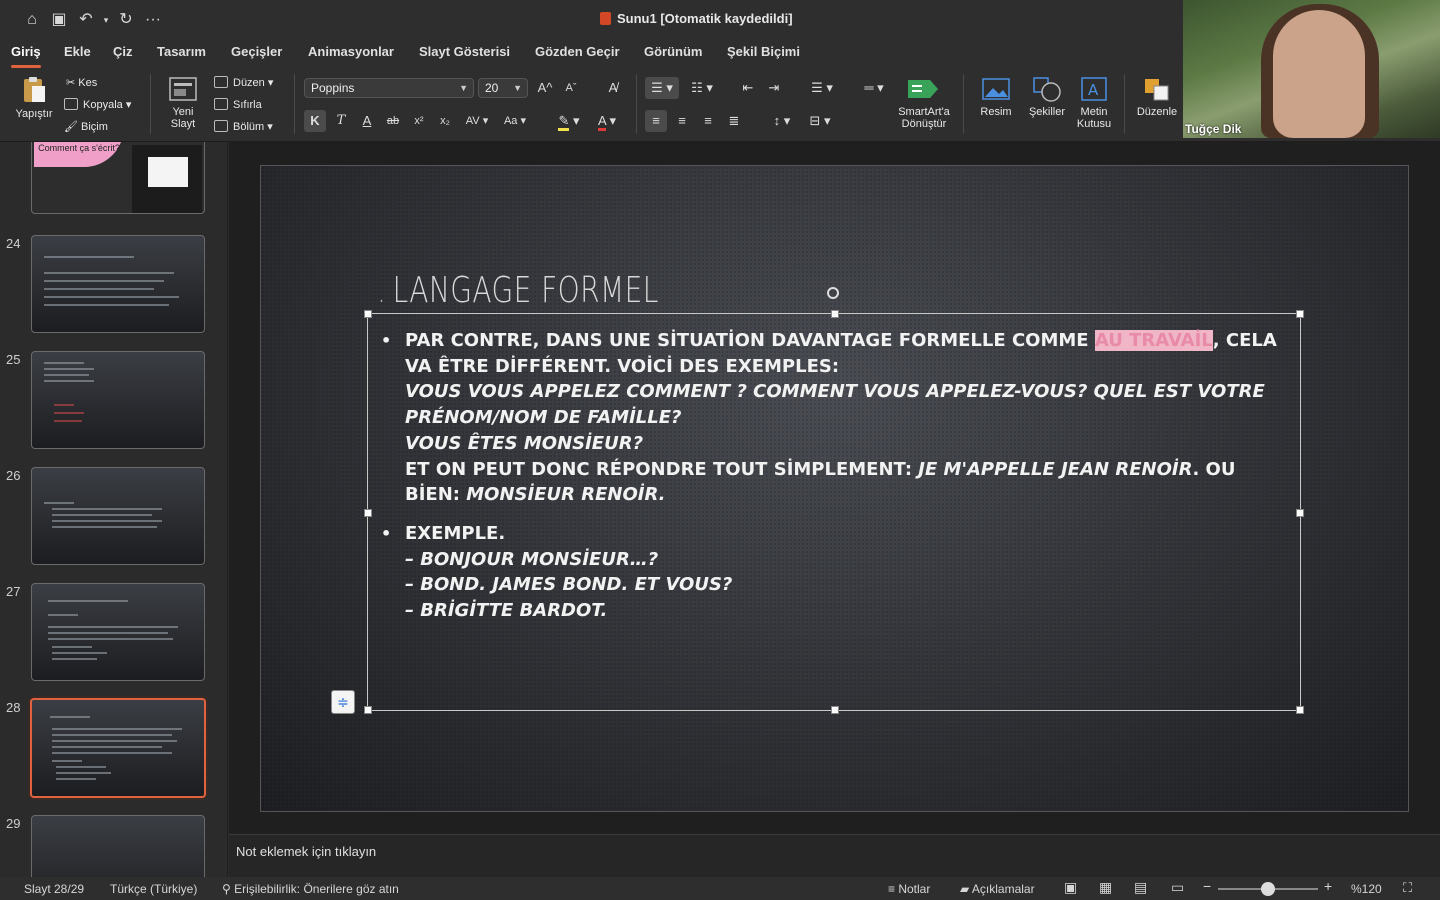  I want to click on bold-button: K, so click(315, 121).